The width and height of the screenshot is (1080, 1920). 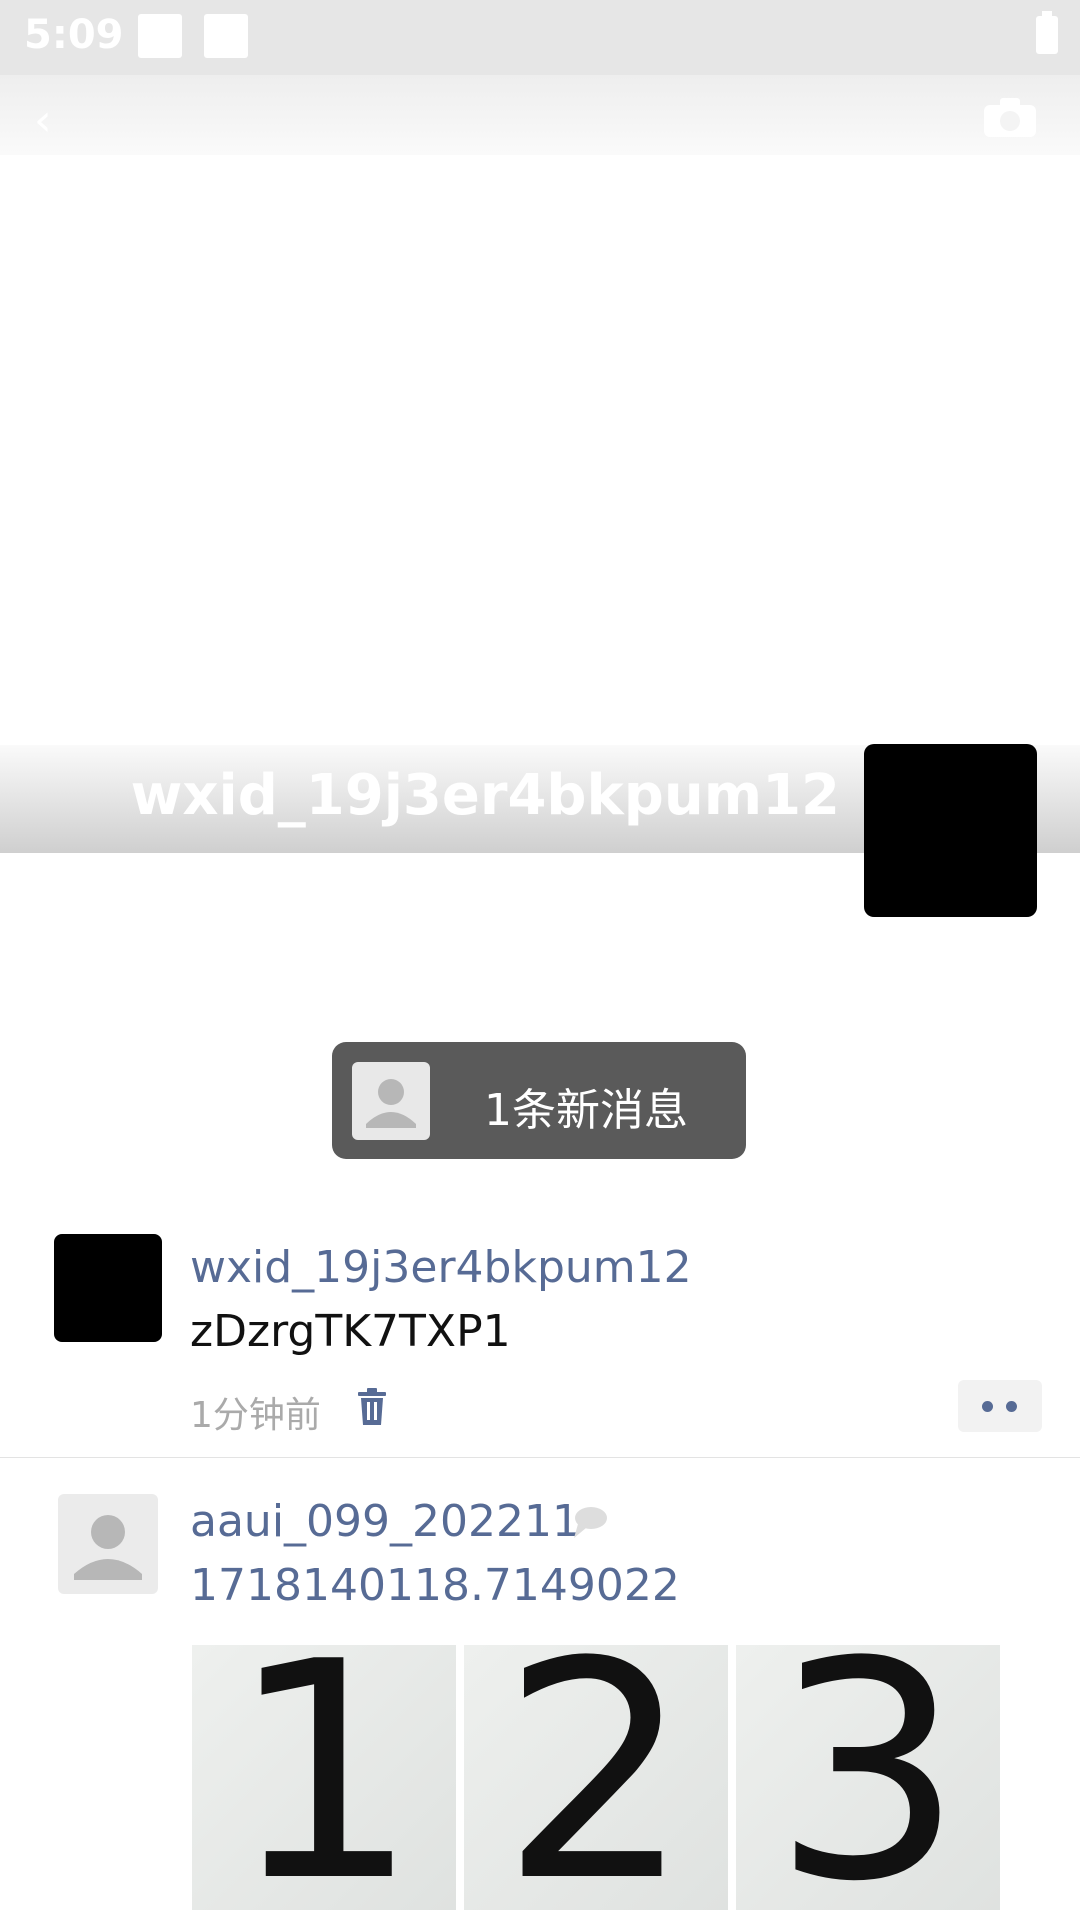 I want to click on profile-avatar, so click(x=950, y=830).